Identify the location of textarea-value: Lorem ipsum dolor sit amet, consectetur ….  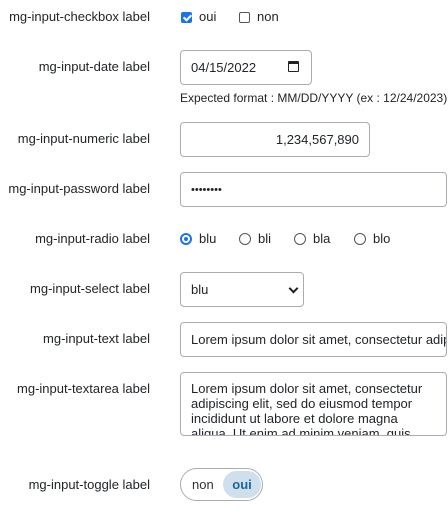
(307, 408).